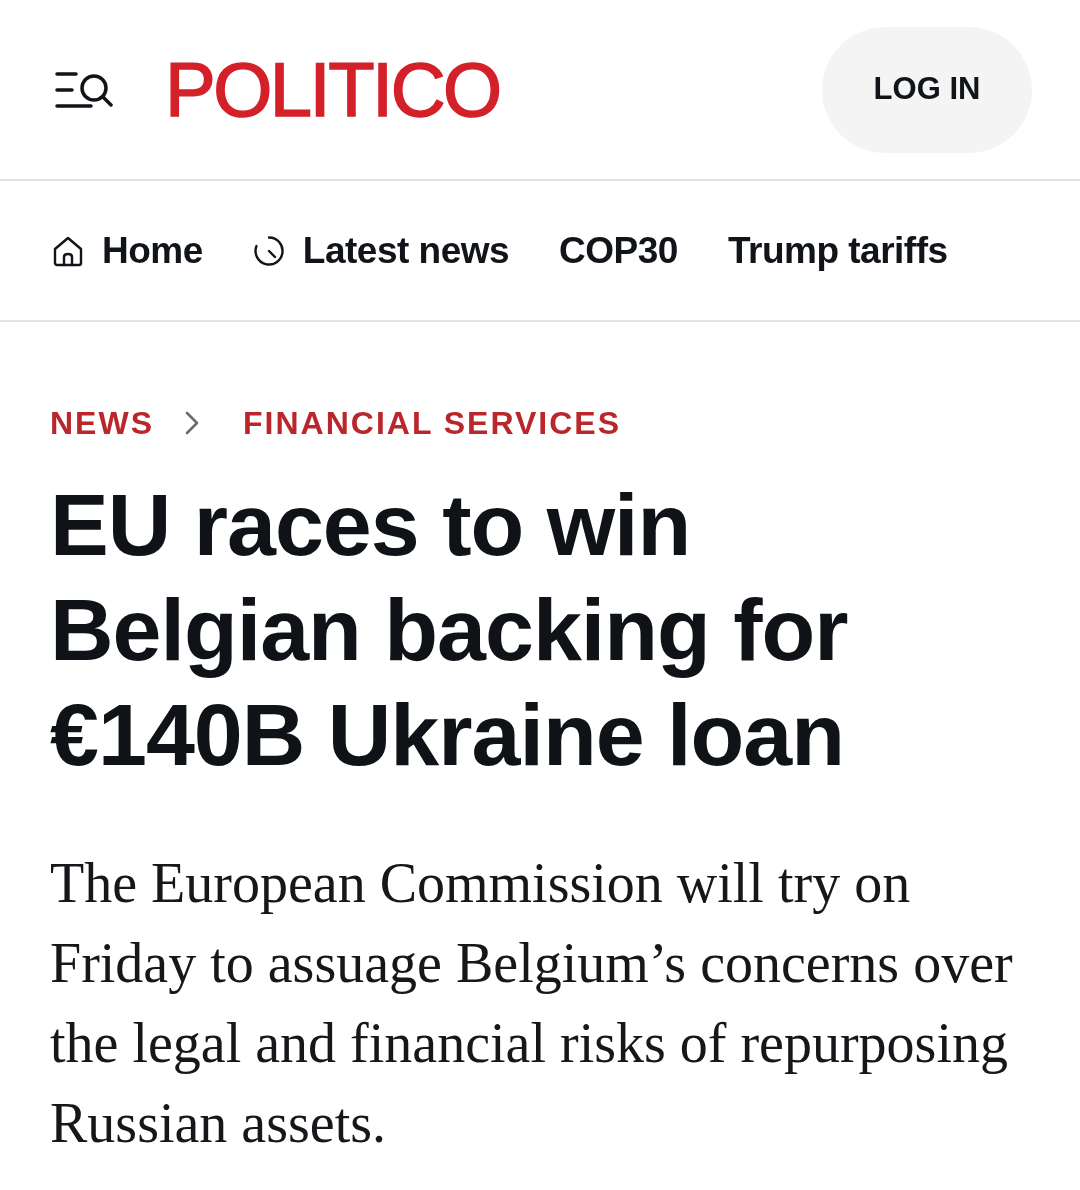  Describe the element at coordinates (381, 250) in the screenshot. I see `nav-link: Latest news` at that location.